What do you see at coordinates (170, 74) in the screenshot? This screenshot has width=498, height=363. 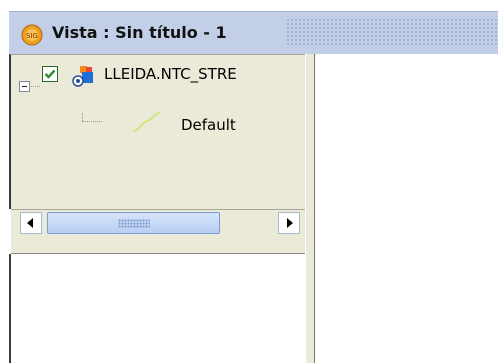 I see `layer-name: LLEIDA.NTC_STRE` at bounding box center [170, 74].